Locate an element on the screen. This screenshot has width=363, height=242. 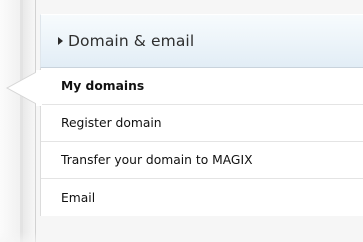
menu-item-my-domains: My domains is located at coordinates (202, 86).